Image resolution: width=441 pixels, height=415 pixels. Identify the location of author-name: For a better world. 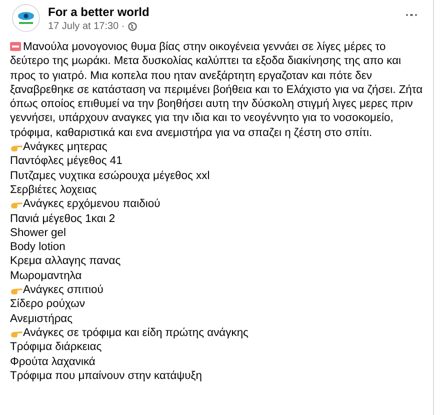
(222, 11).